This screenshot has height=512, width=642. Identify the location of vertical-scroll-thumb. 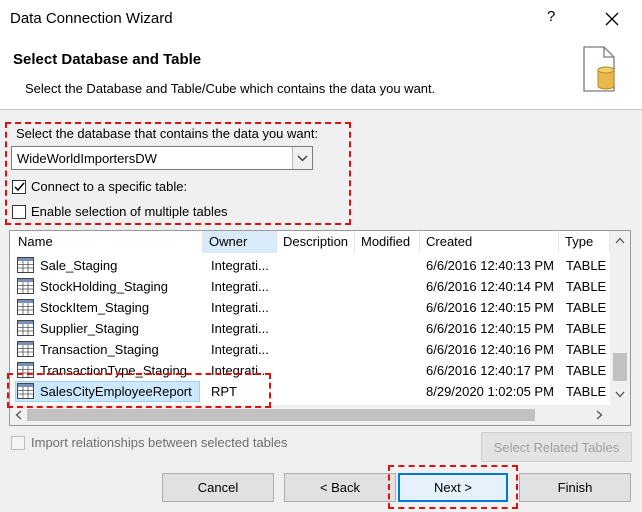
(620, 367).